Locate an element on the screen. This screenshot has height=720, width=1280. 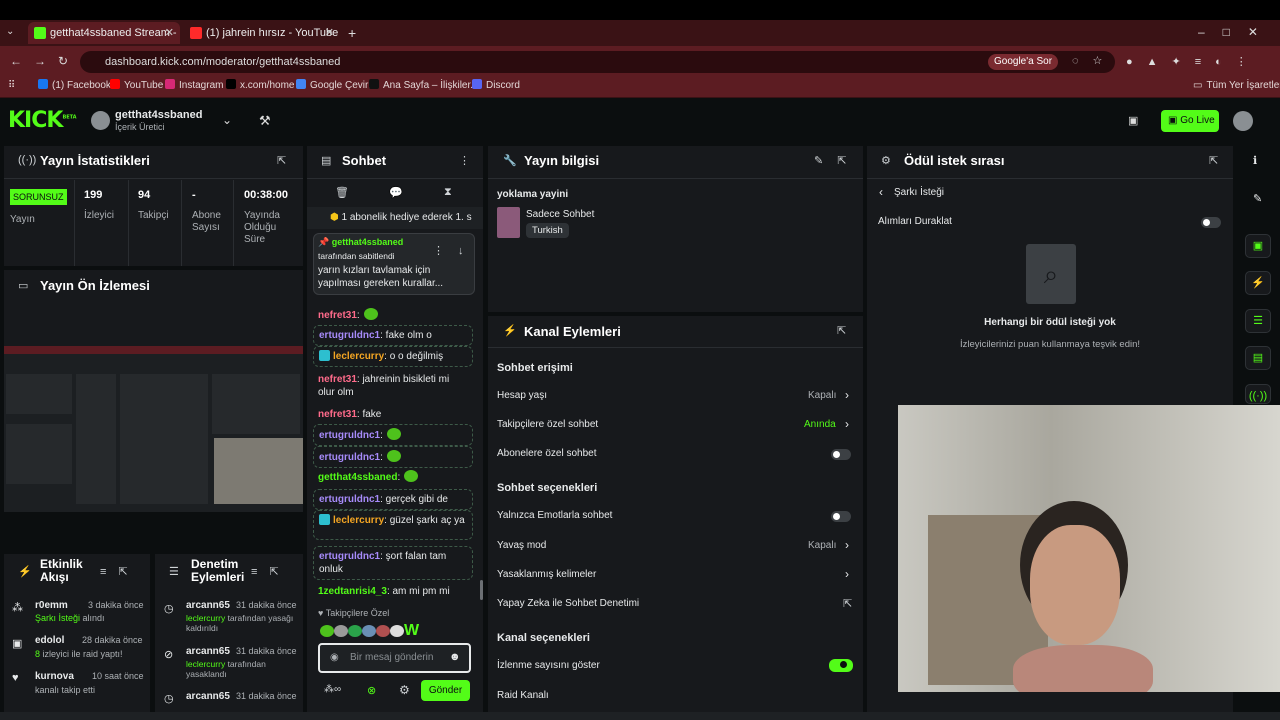
send-button: Gönder is located at coordinates (445, 690).